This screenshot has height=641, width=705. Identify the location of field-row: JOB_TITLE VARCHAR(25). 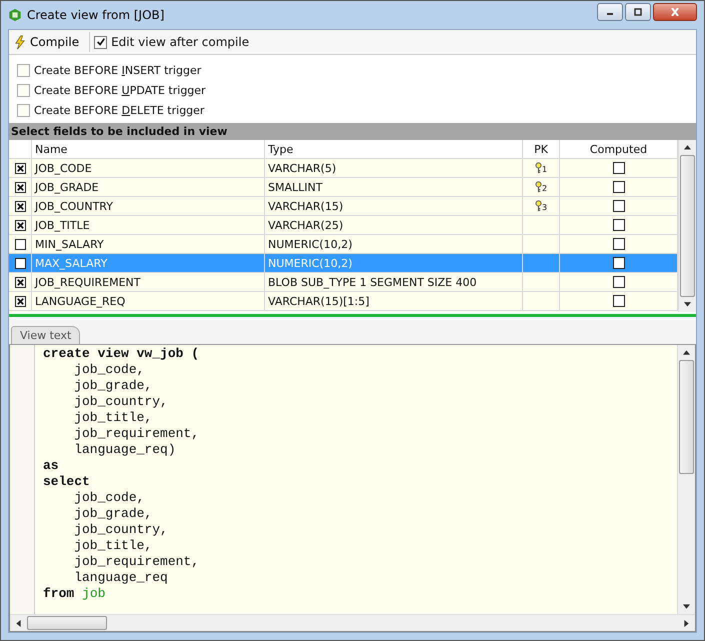
(343, 225).